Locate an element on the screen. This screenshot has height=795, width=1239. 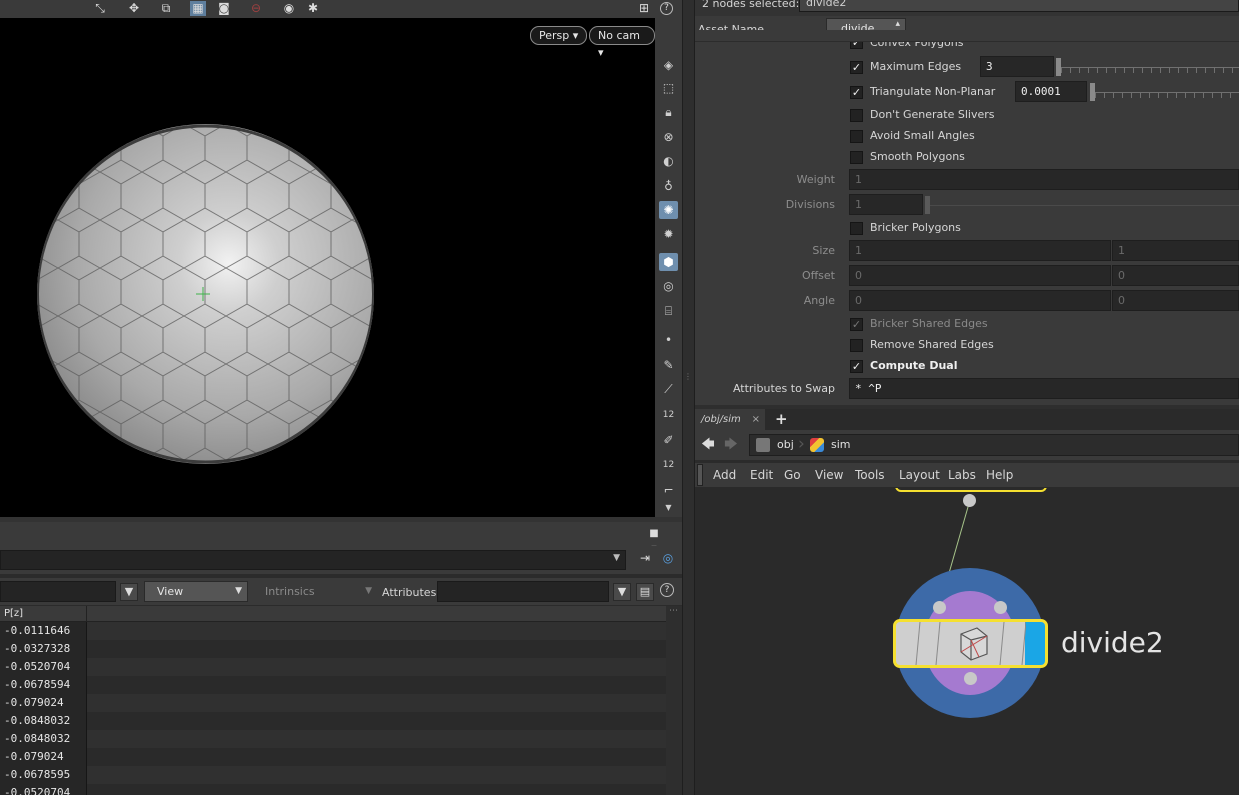
transform-icon: ✥ is located at coordinates (134, 8).